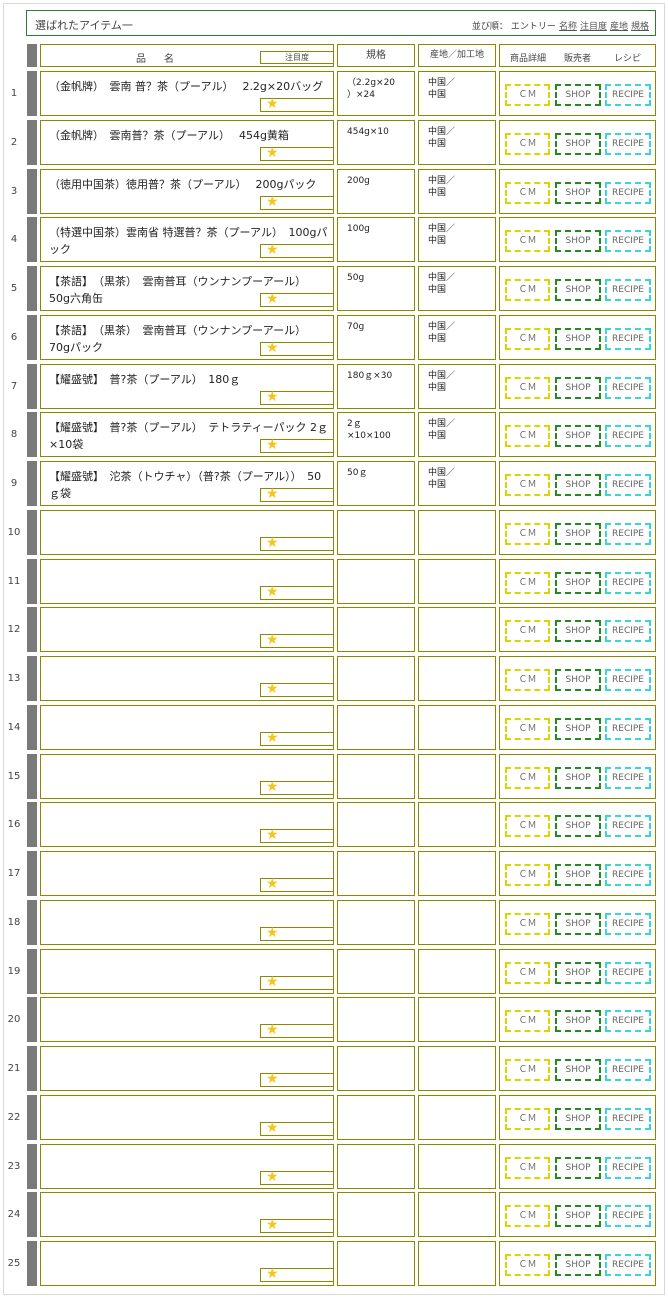  Describe the element at coordinates (533, 25) in the screenshot. I see `sort-entry: エントリー` at that location.